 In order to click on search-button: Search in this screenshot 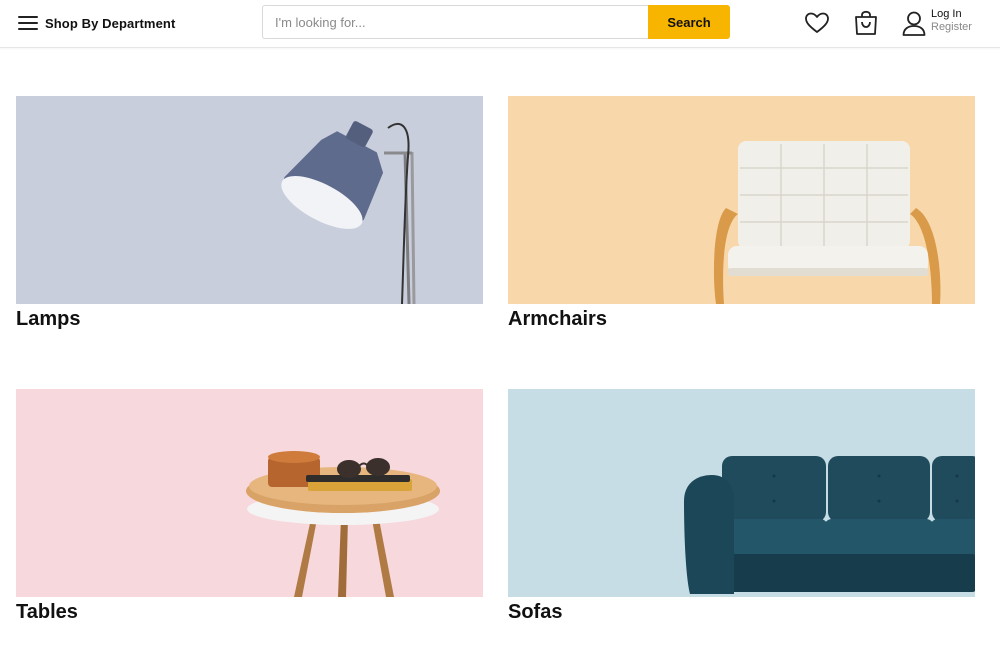, I will do `click(689, 22)`.